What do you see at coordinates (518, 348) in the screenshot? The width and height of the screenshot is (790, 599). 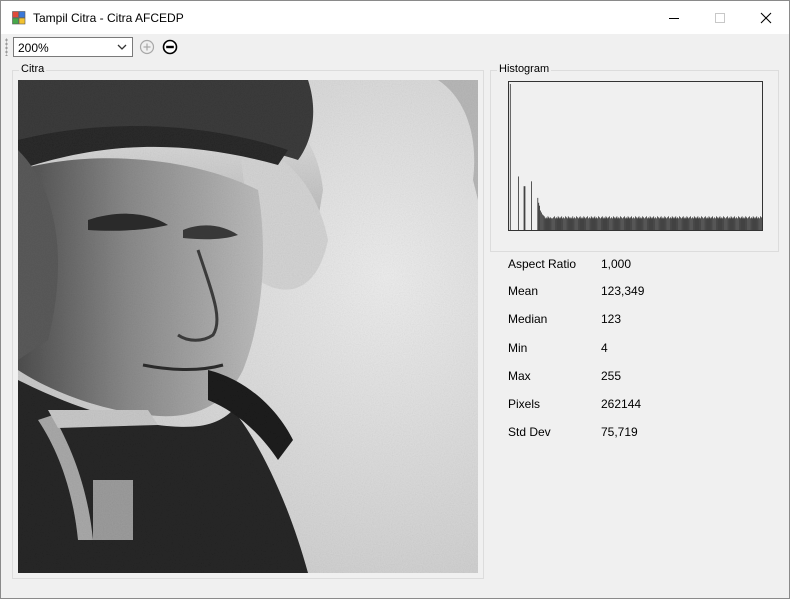 I see `stat-label: Min` at bounding box center [518, 348].